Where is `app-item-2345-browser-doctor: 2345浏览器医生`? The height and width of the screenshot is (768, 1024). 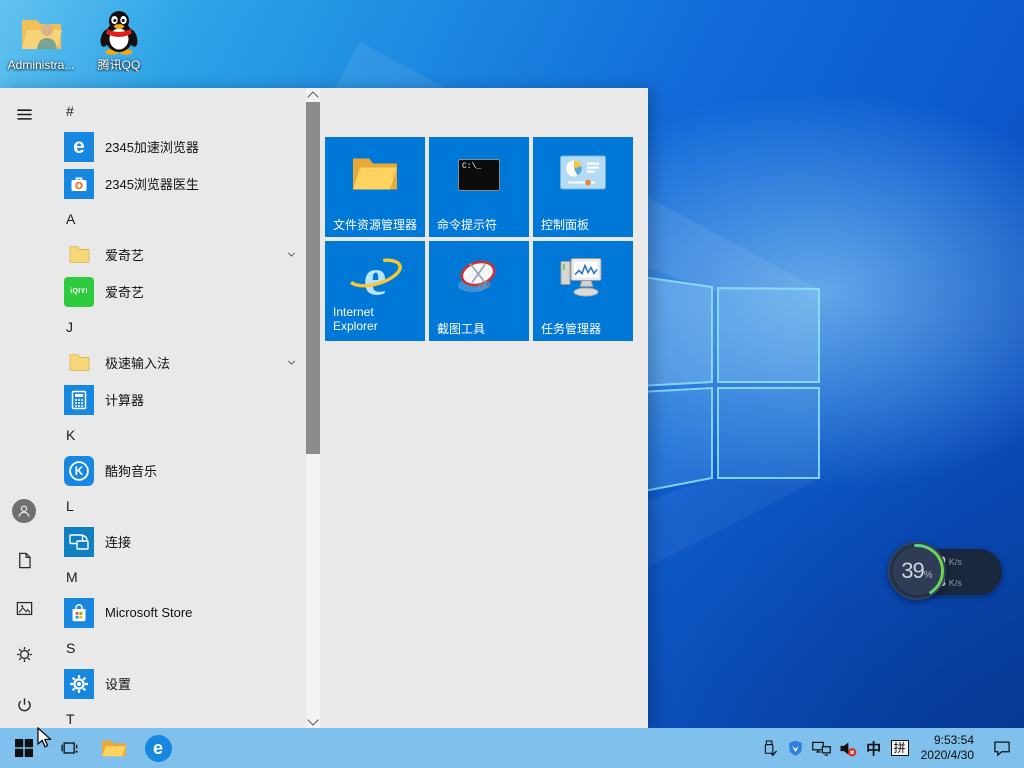 app-item-2345-browser-doctor: 2345浏览器医生 is located at coordinates (178, 183).